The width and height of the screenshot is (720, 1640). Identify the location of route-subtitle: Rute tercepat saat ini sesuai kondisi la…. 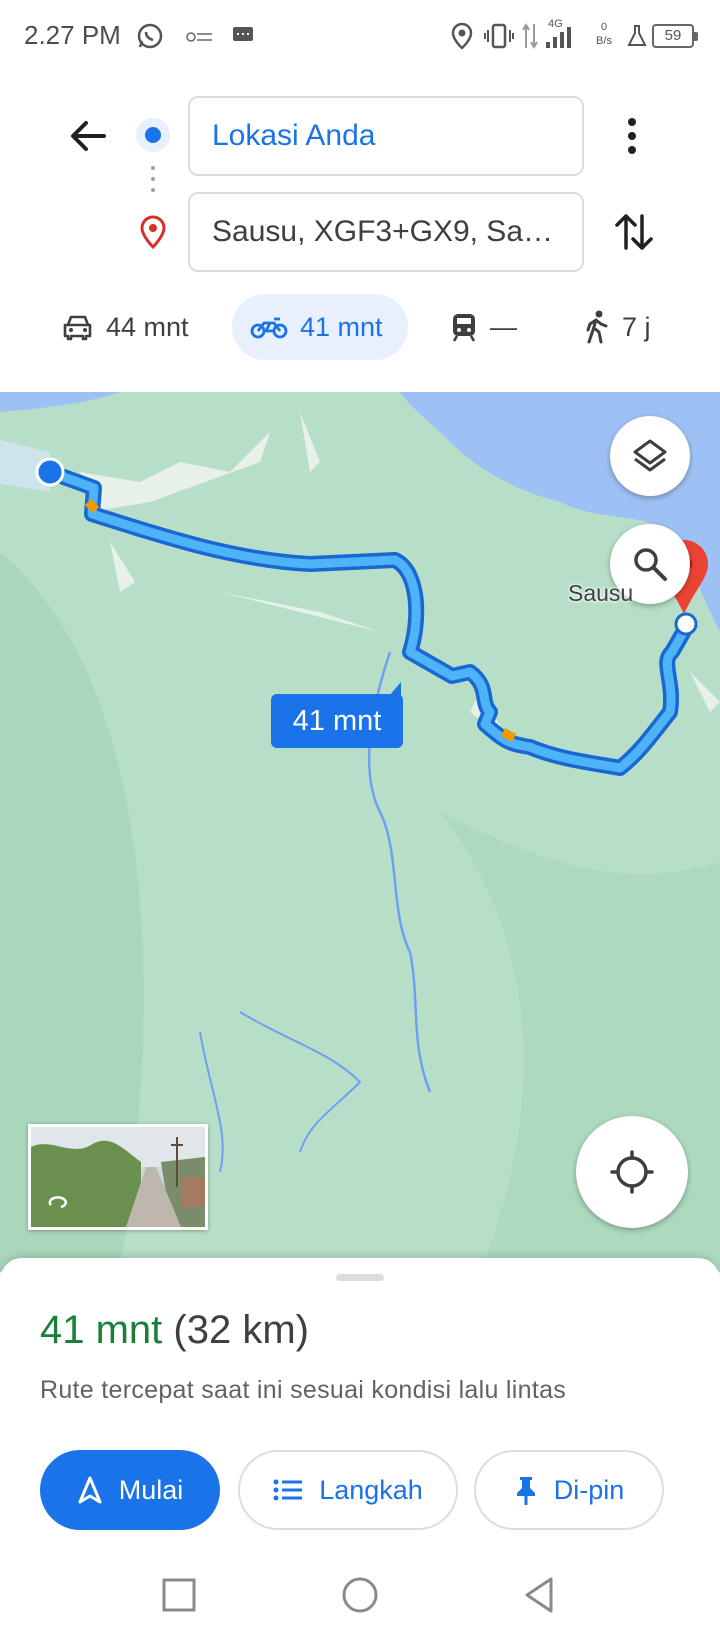
(303, 1390).